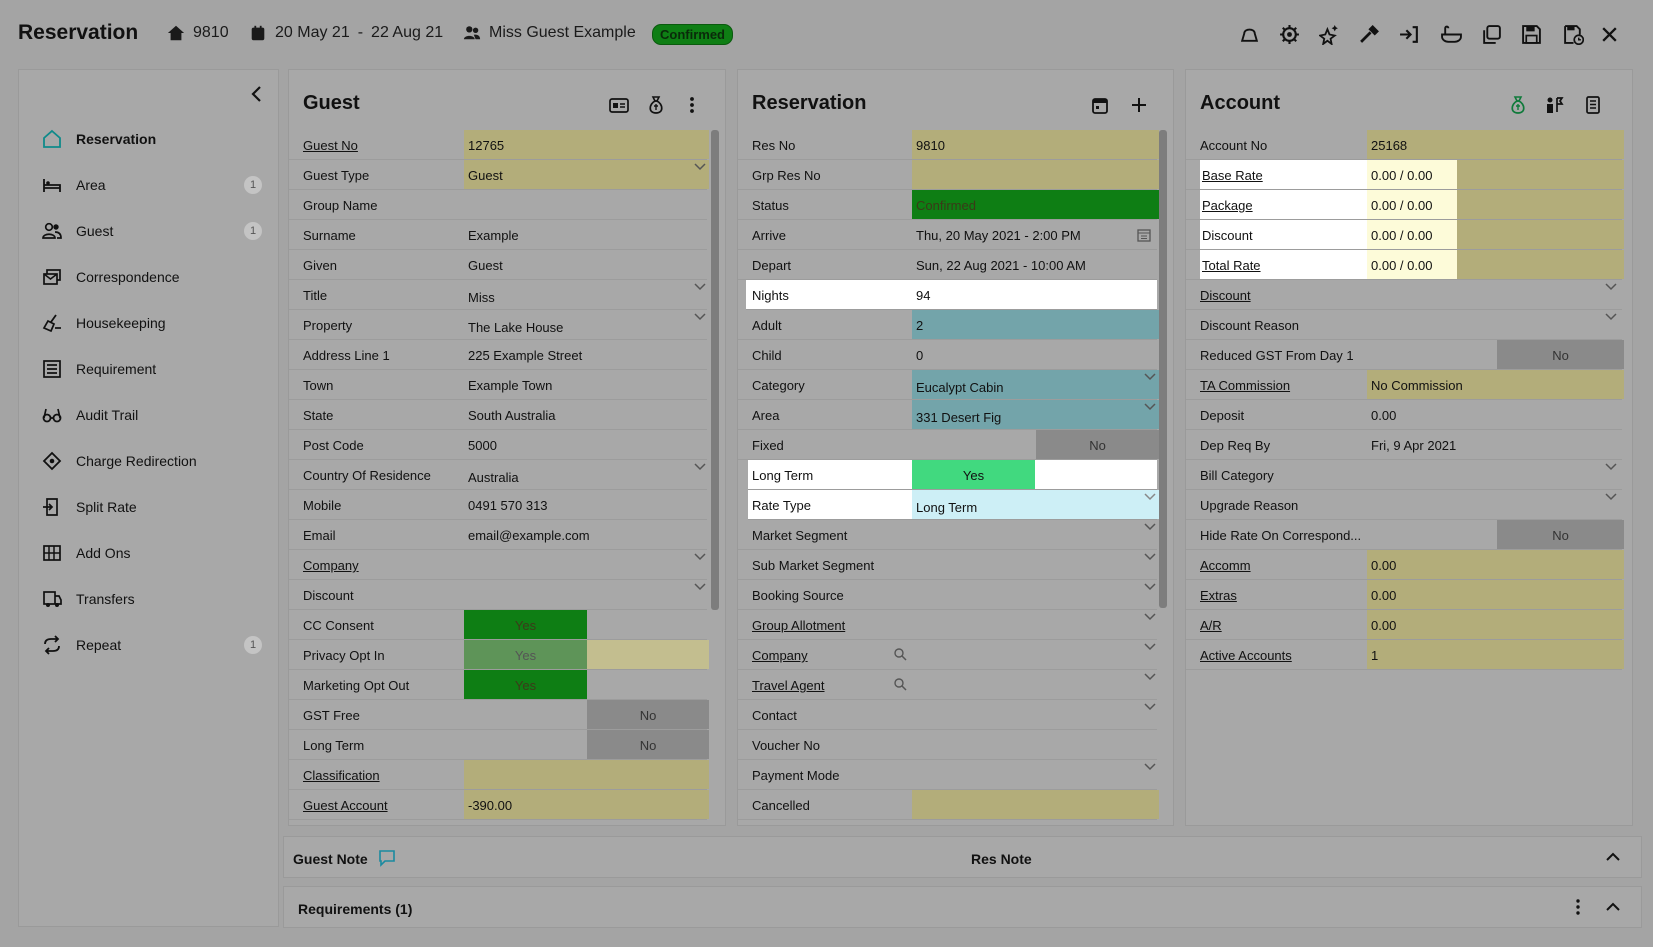  Describe the element at coordinates (149, 599) in the screenshot. I see `sidebar-item-transfers: Transfers` at that location.